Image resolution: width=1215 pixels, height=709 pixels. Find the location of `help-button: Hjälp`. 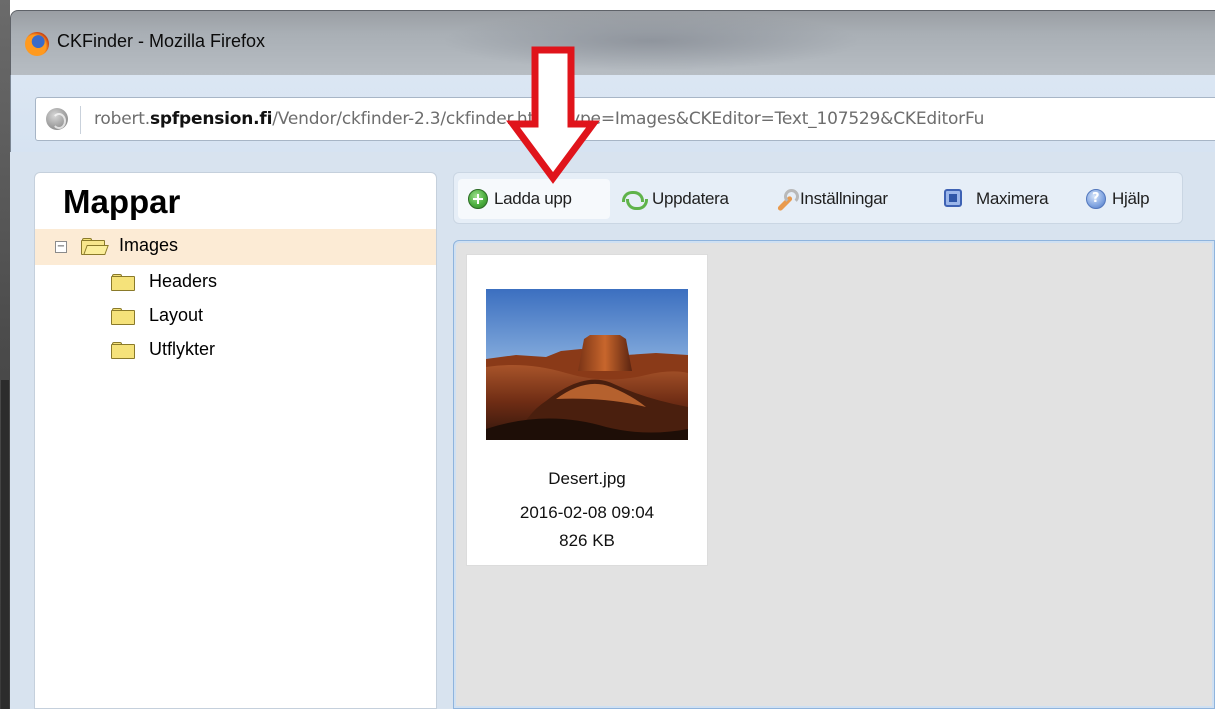

help-button: Hjälp is located at coordinates (1129, 199).